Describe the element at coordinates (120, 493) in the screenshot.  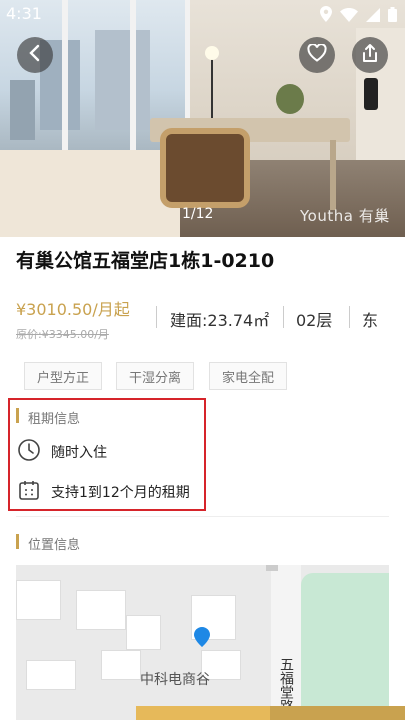
I see `rent-item-label: 支持1到12个月的租期` at that location.